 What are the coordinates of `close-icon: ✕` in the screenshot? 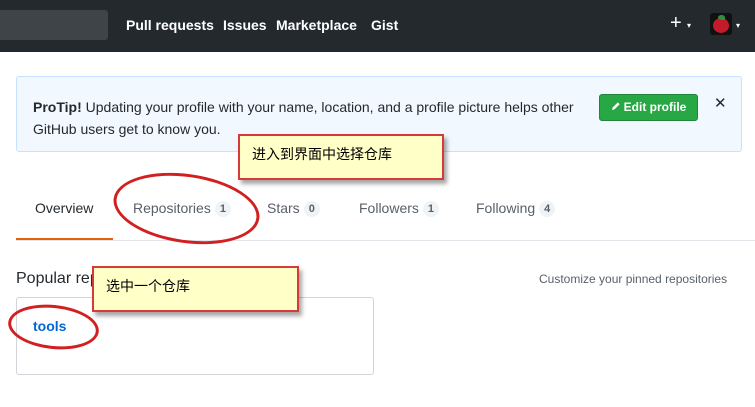 It's located at (720, 103).